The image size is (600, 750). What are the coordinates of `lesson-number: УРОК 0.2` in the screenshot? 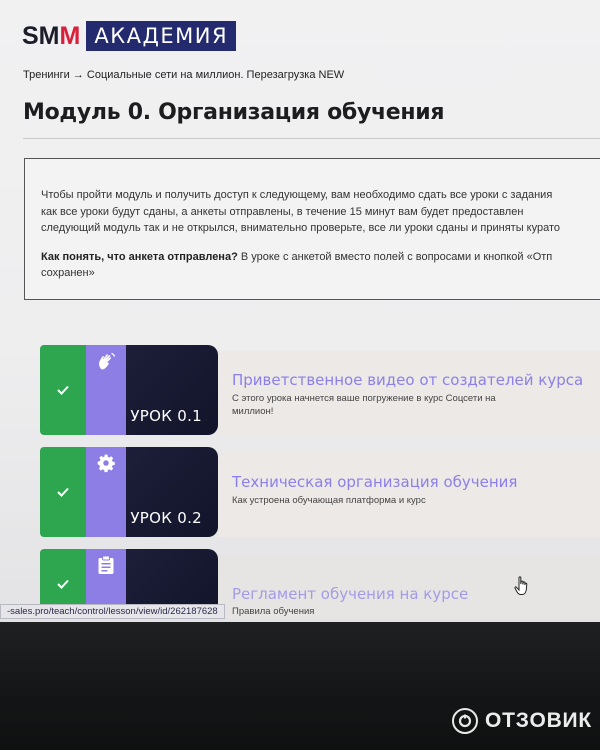 It's located at (166, 518).